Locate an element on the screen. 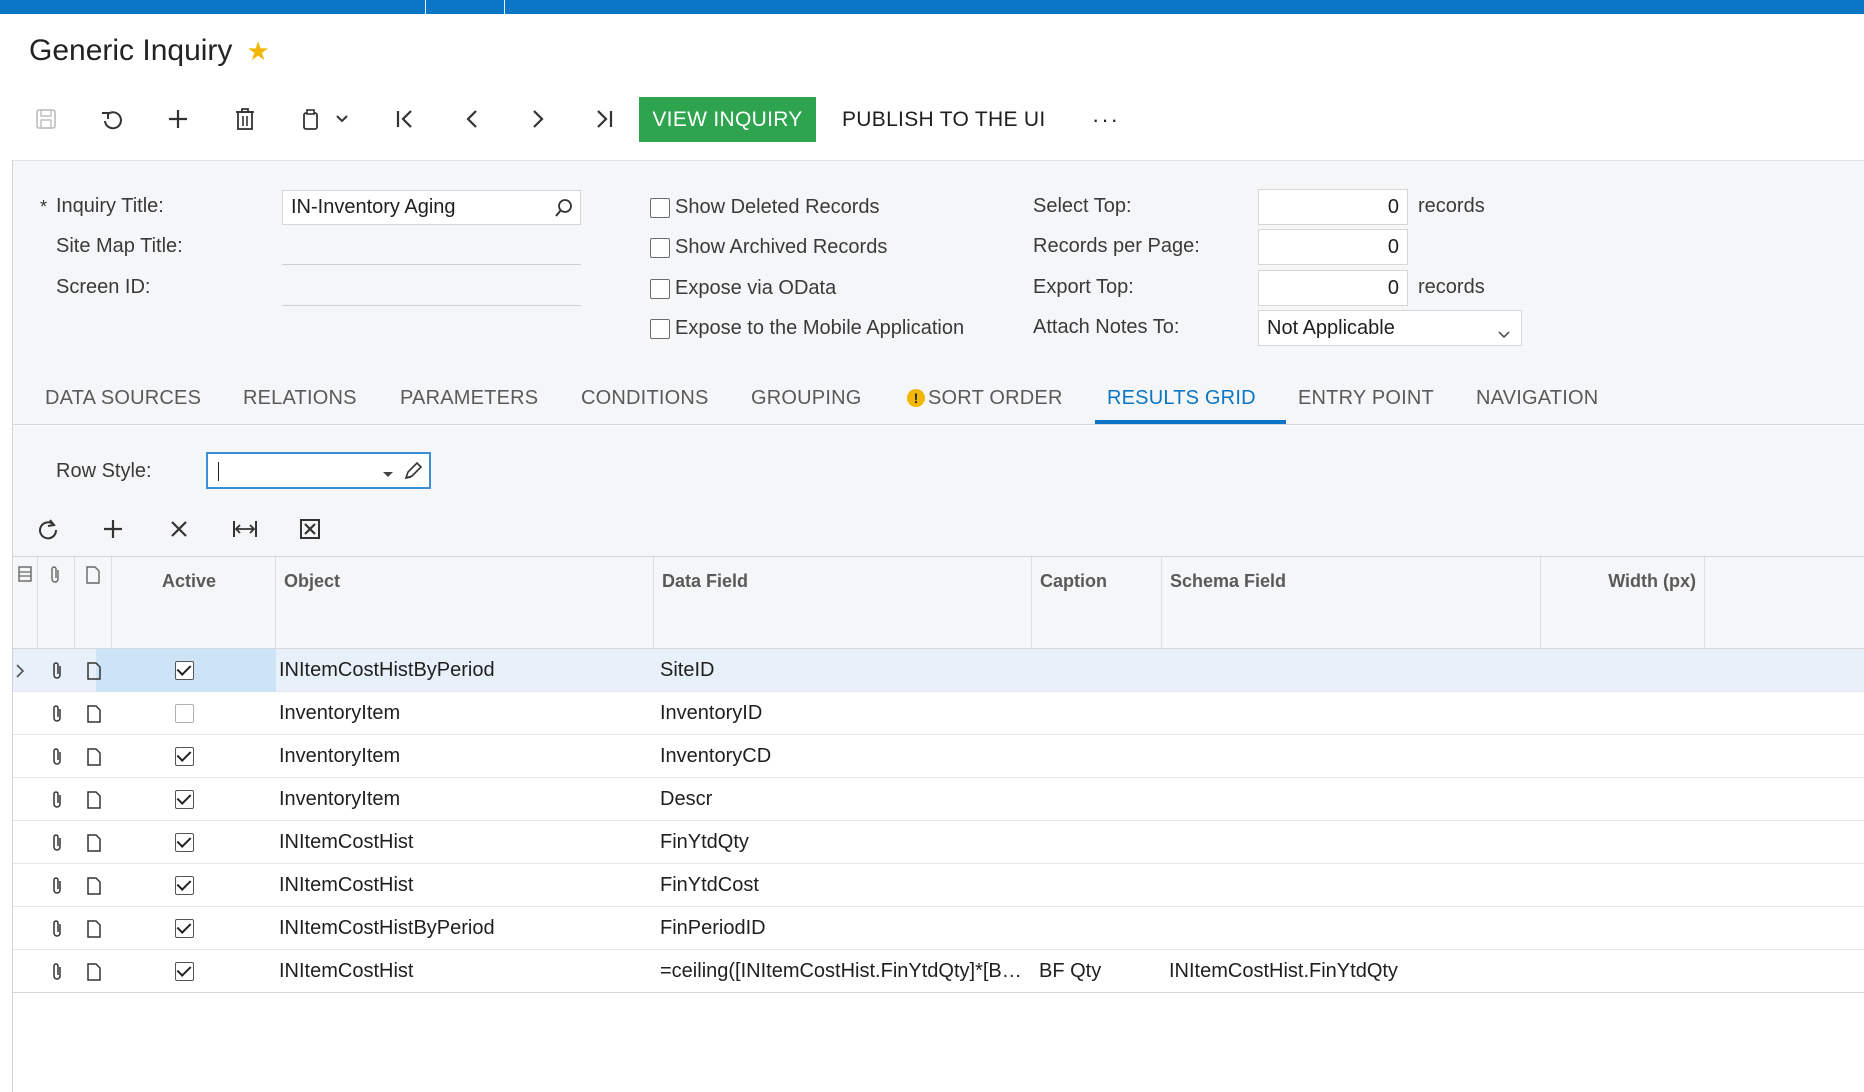 The width and height of the screenshot is (1864, 1092). column-header-object: Object is located at coordinates (465, 603).